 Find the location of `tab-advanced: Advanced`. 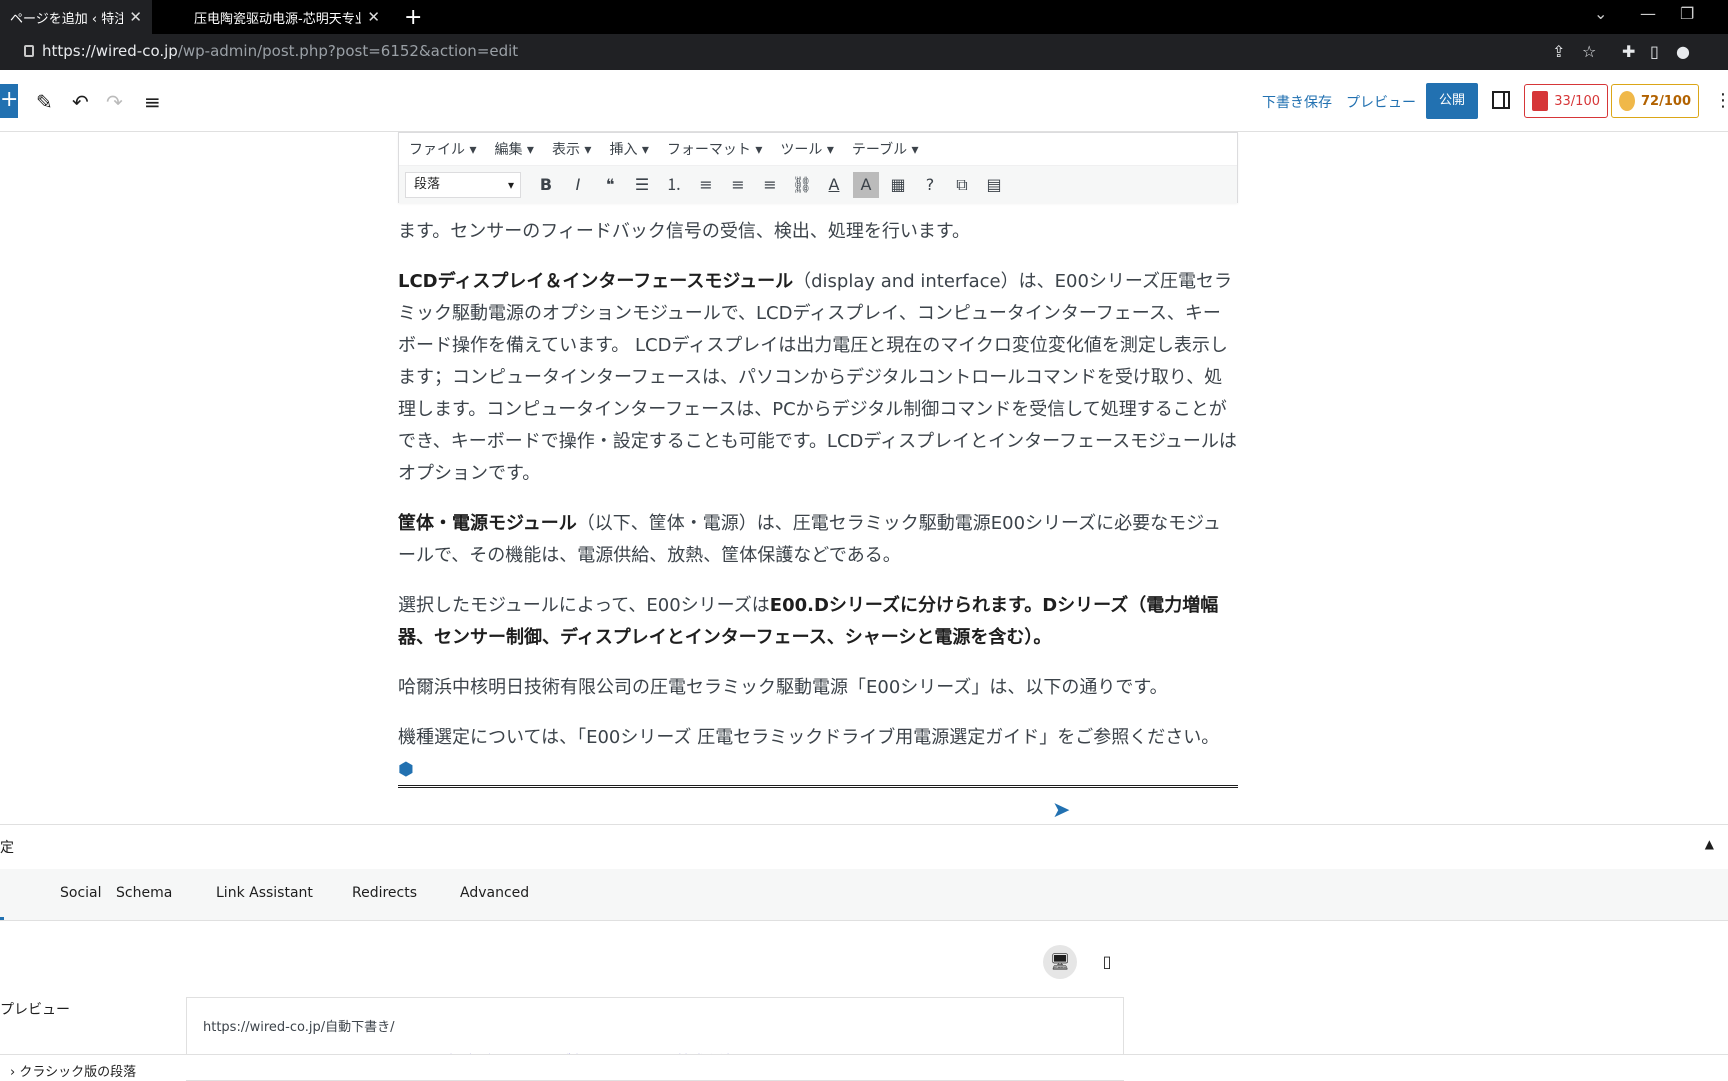

tab-advanced: Advanced is located at coordinates (494, 893).